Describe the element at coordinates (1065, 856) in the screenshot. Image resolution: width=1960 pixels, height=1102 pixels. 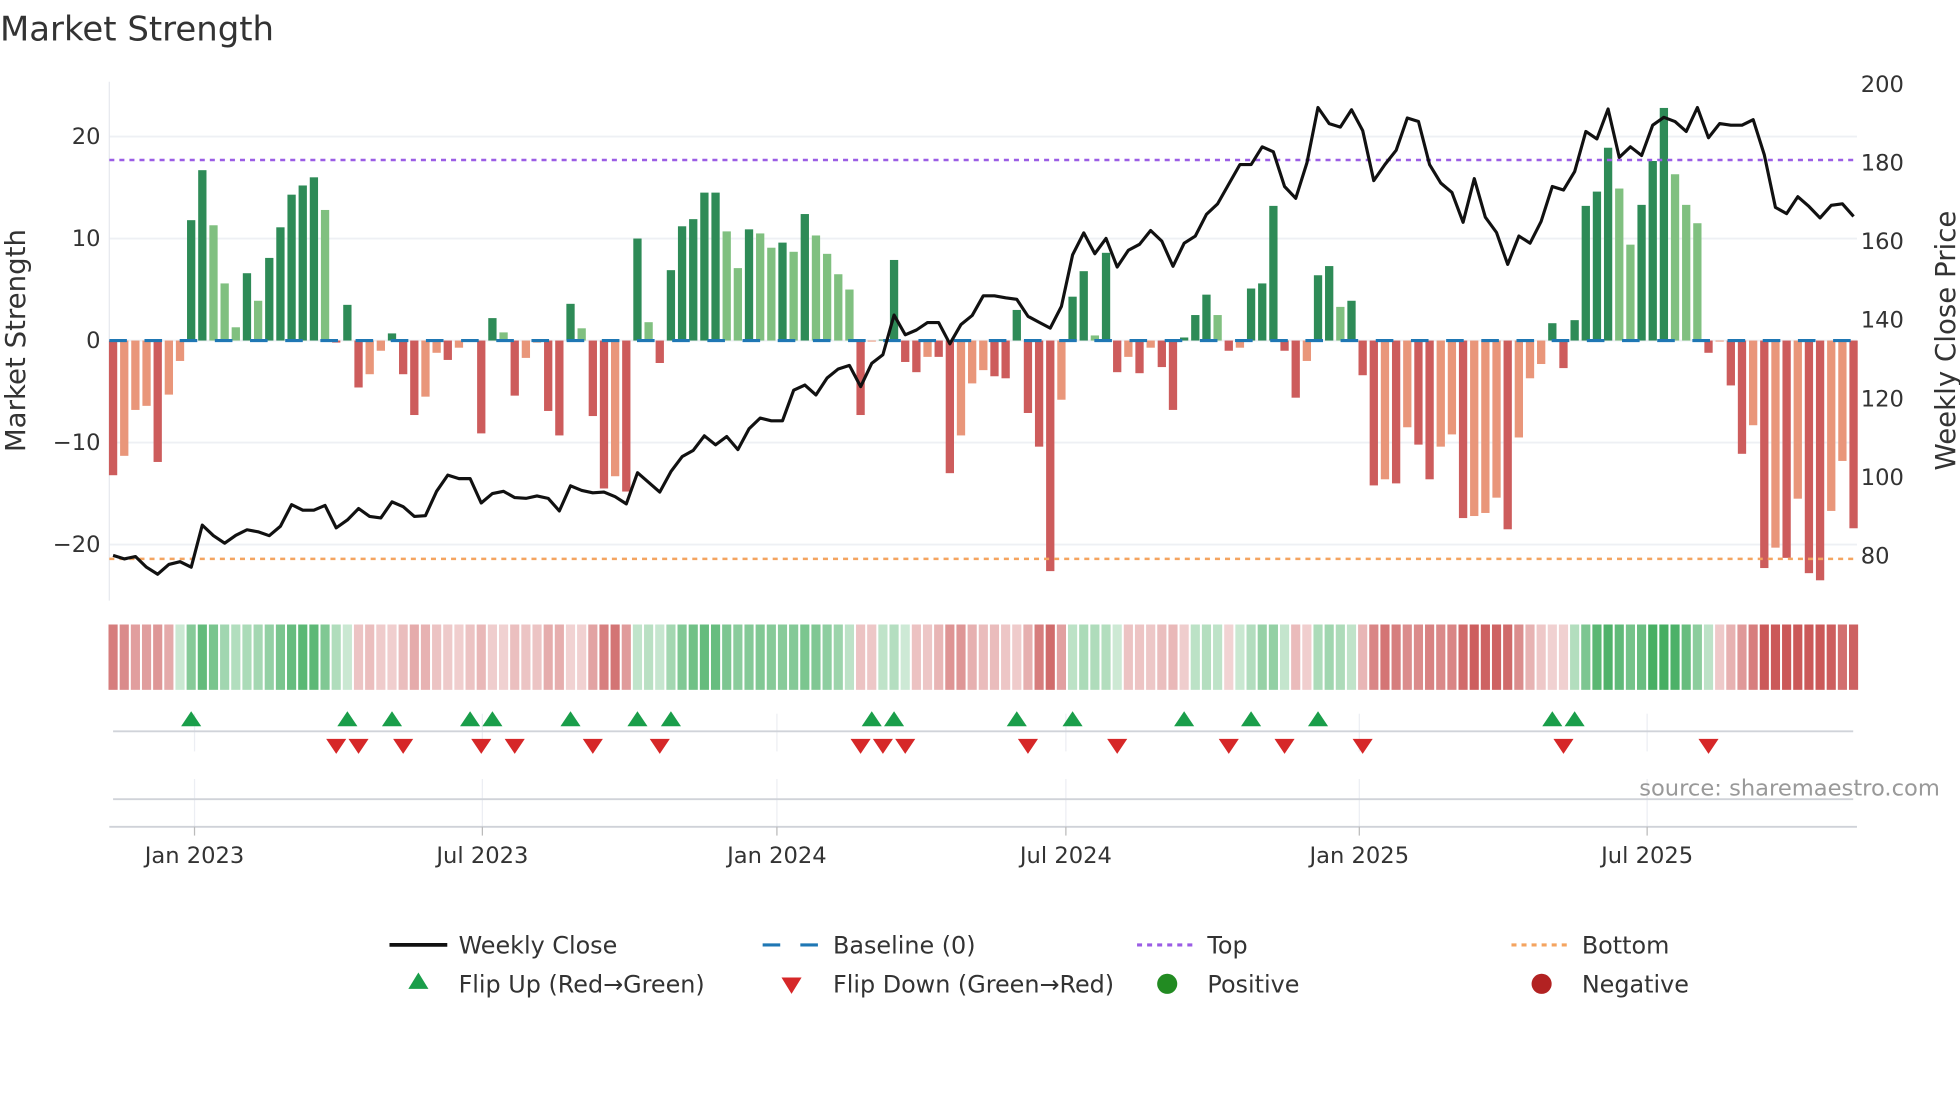
I see `x-tick-label: Jul 2024` at that location.